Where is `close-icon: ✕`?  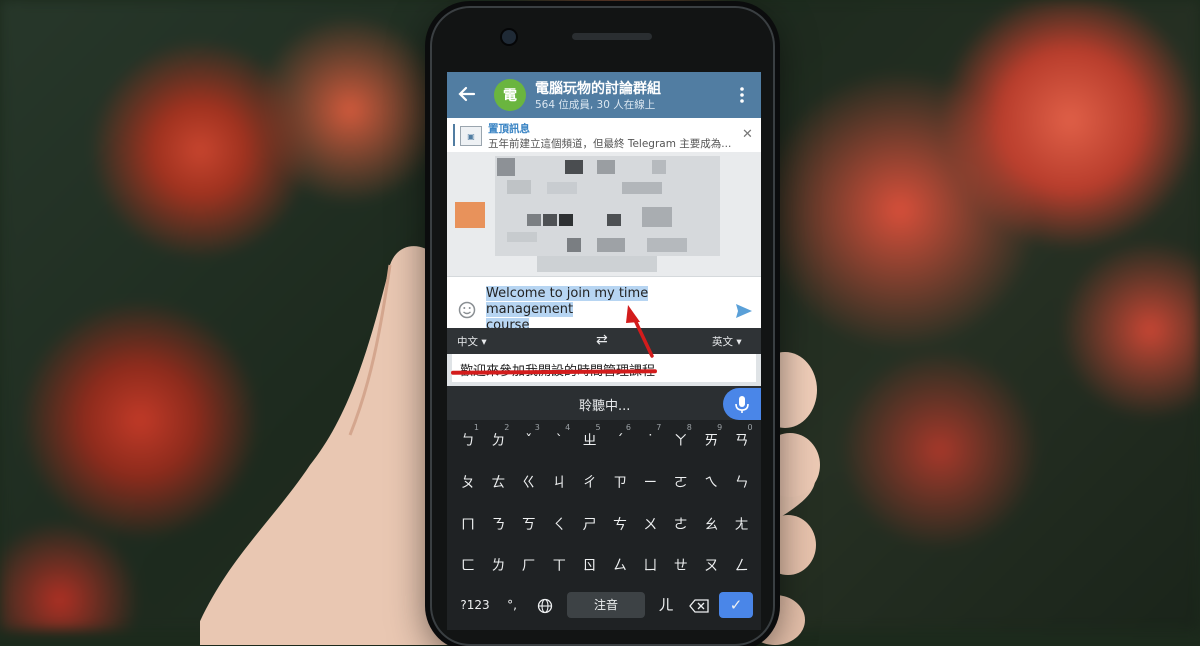 close-icon: ✕ is located at coordinates (747, 134).